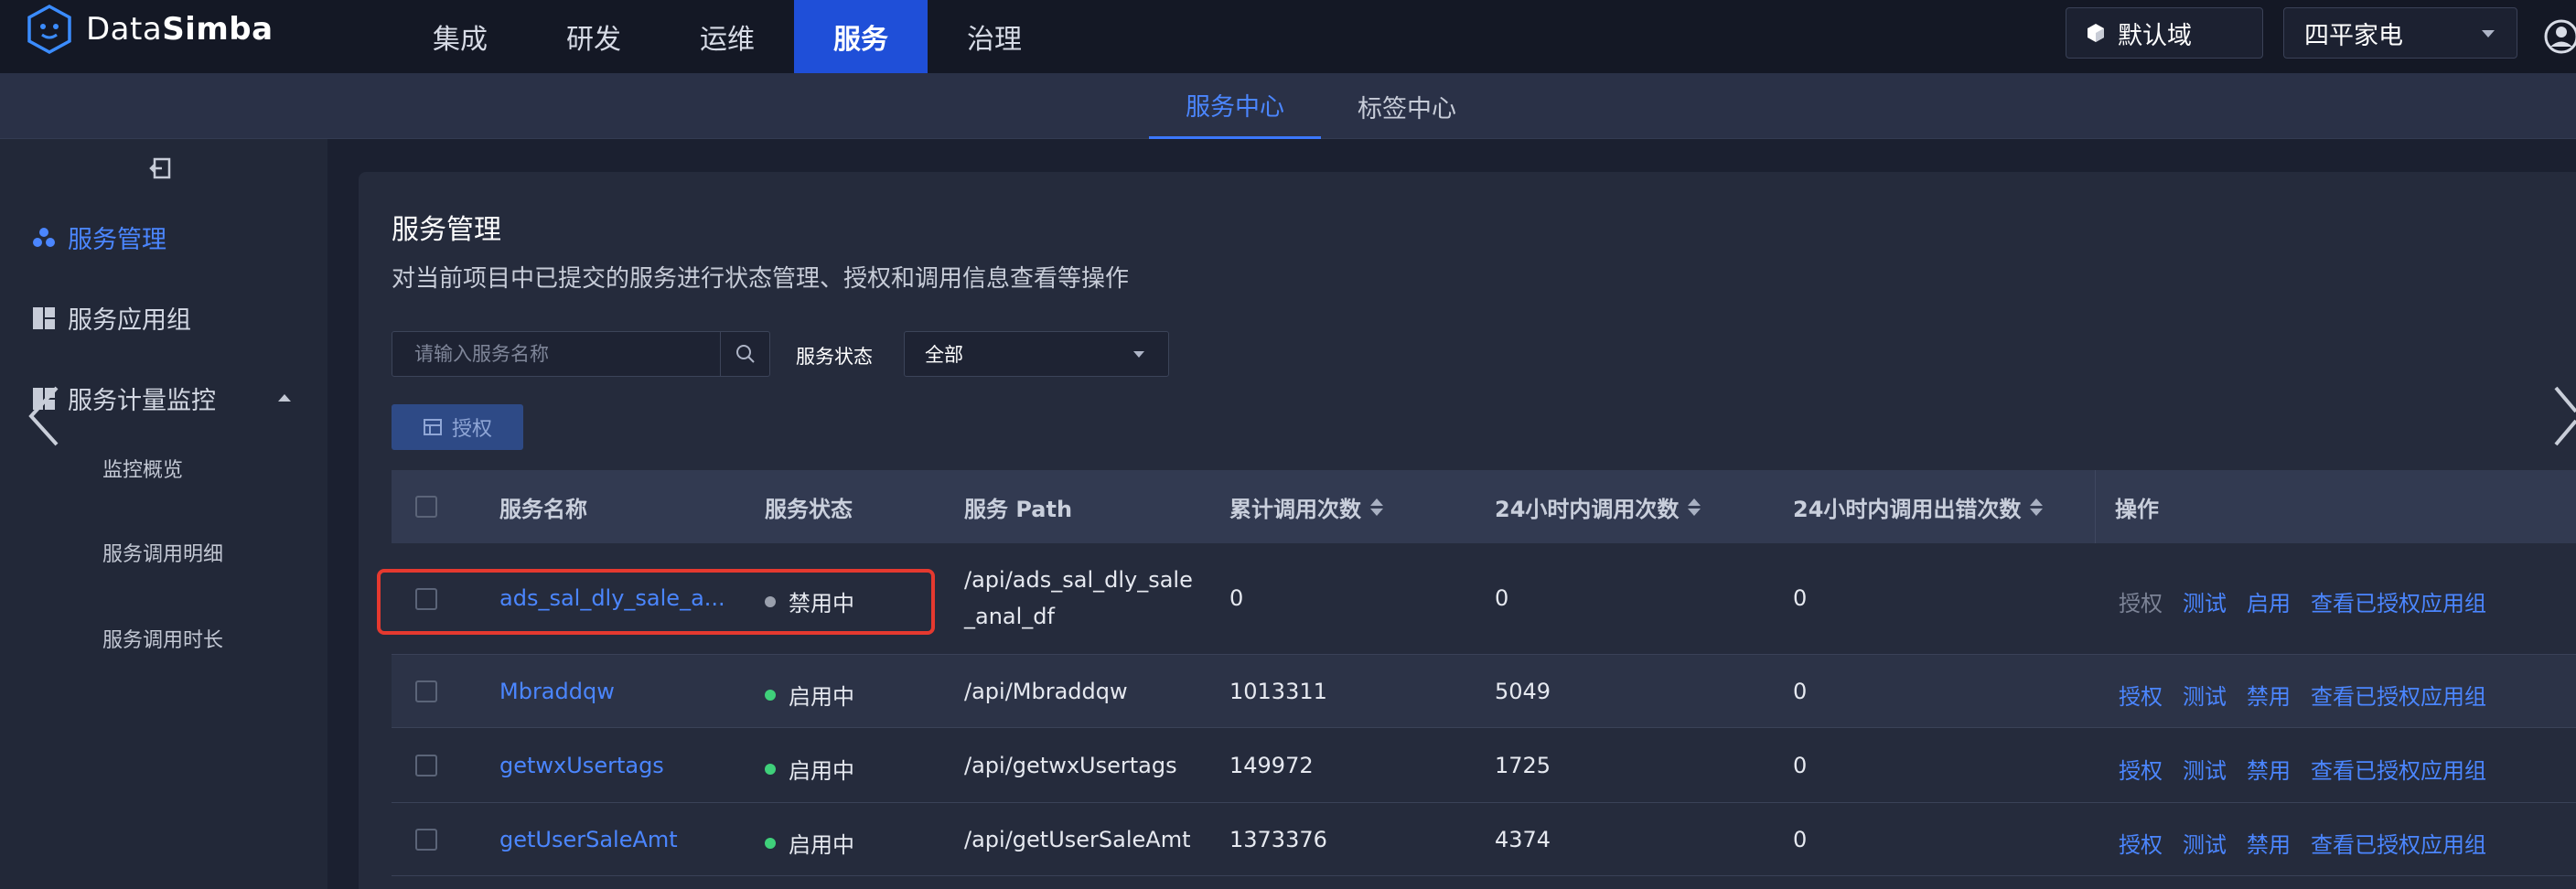 This screenshot has height=889, width=2576. Describe the element at coordinates (771, 601) in the screenshot. I see `status-dot-disabled` at that location.